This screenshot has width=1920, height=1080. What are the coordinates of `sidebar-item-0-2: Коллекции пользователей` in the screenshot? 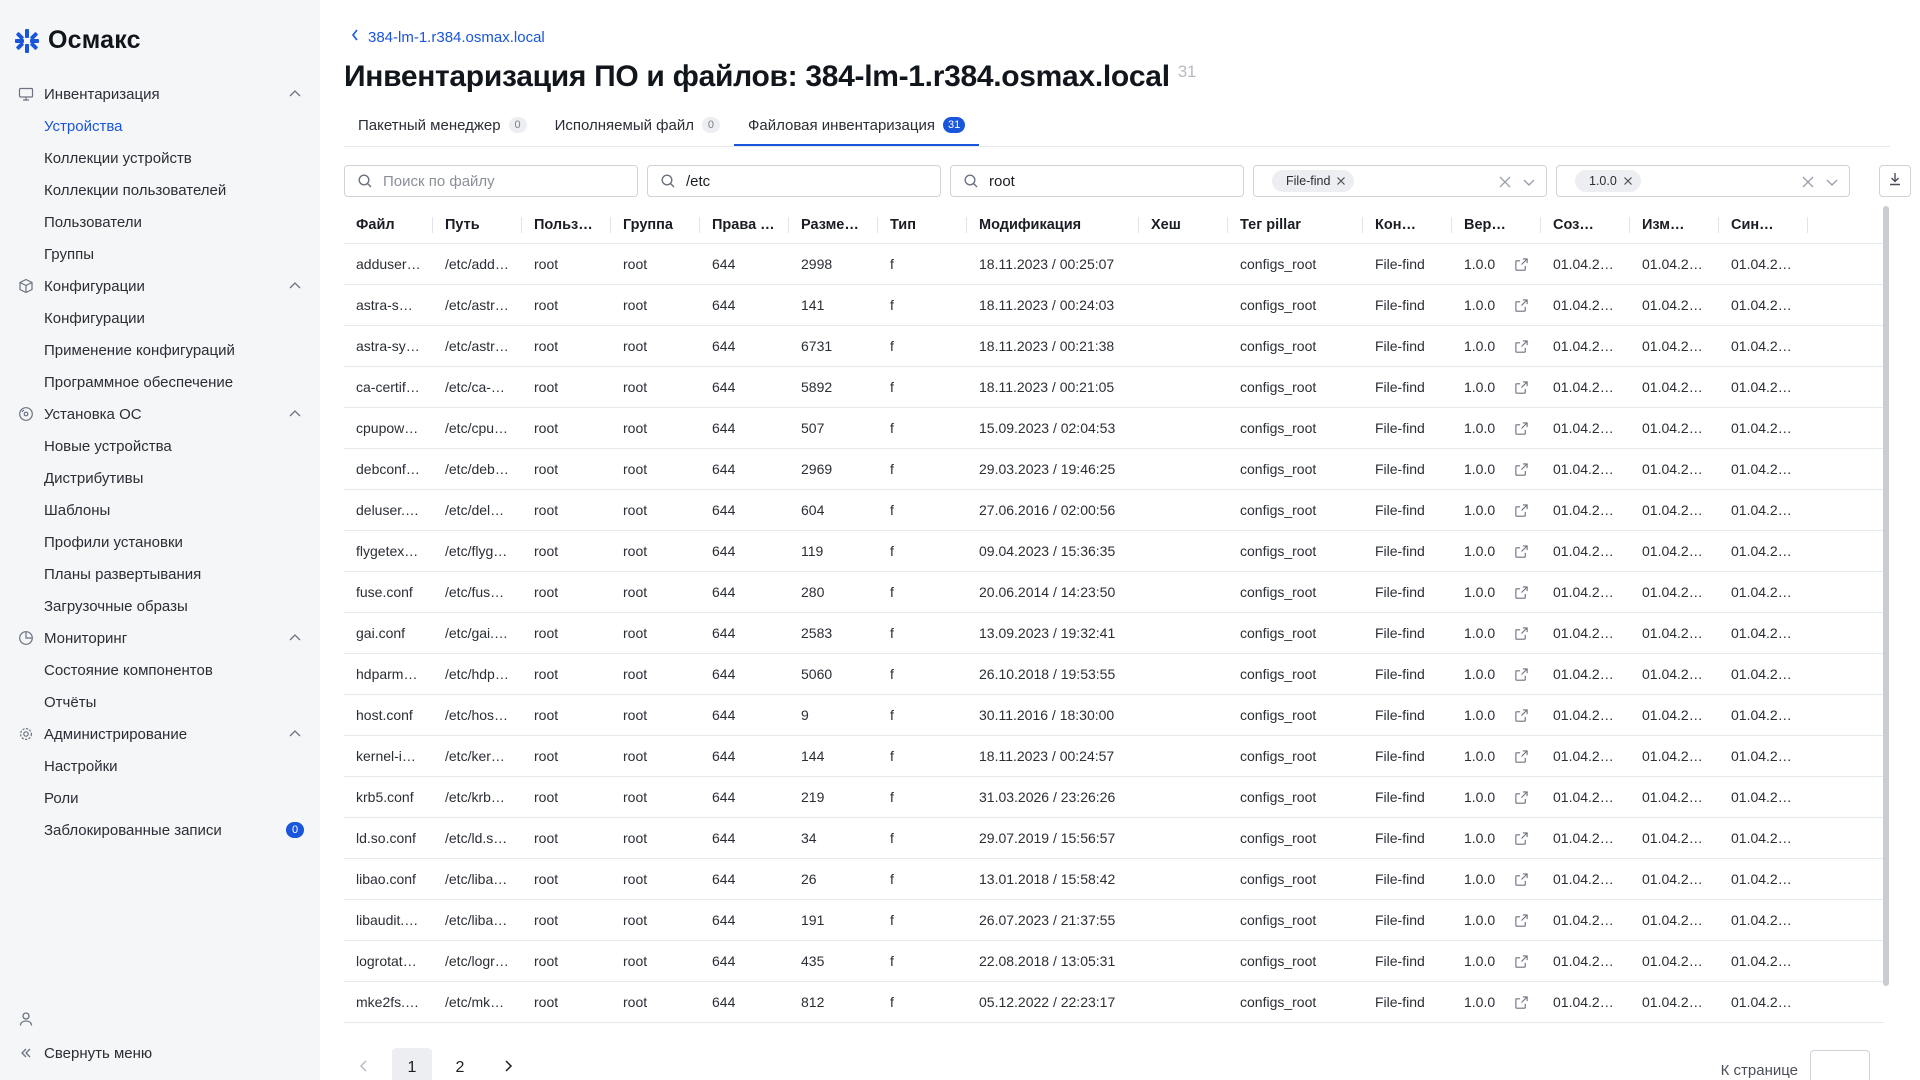 It's located at (160, 190).